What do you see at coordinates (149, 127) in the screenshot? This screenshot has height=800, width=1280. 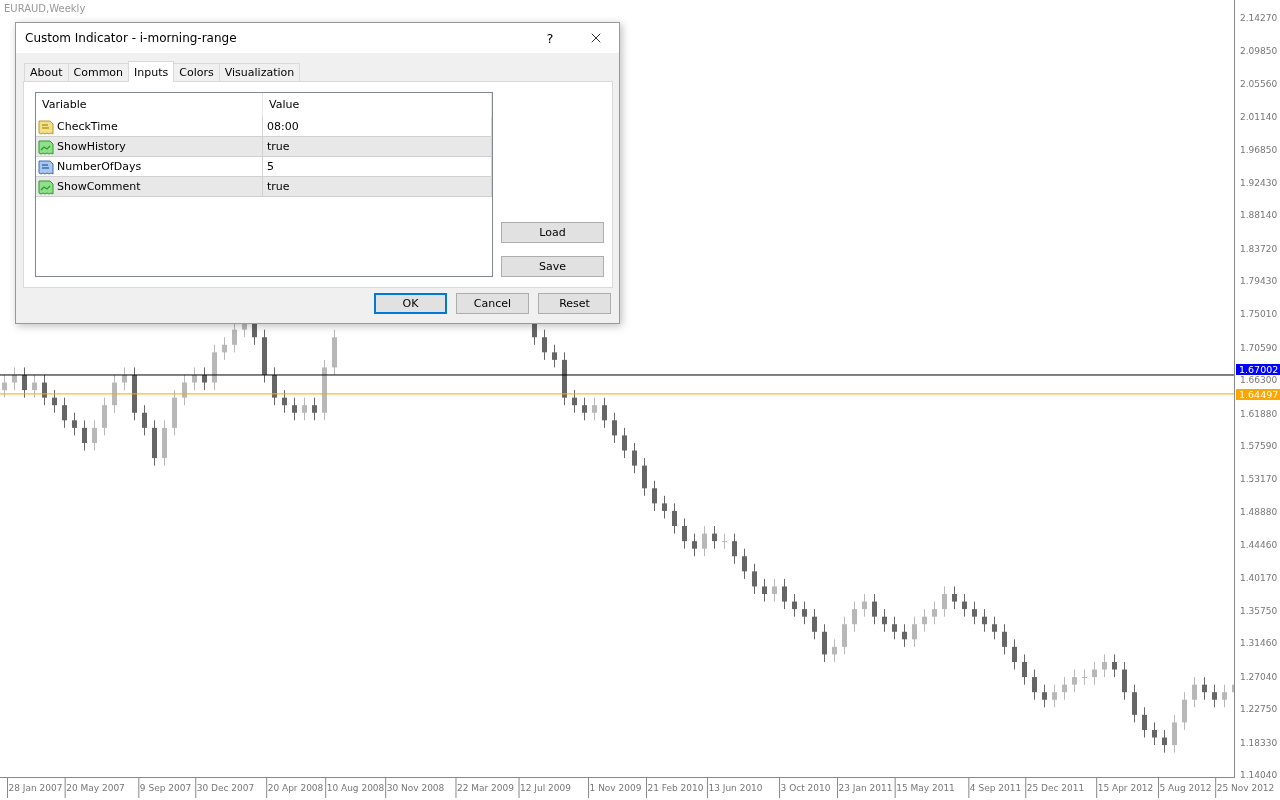 I see `variable-cell: CheckTime` at bounding box center [149, 127].